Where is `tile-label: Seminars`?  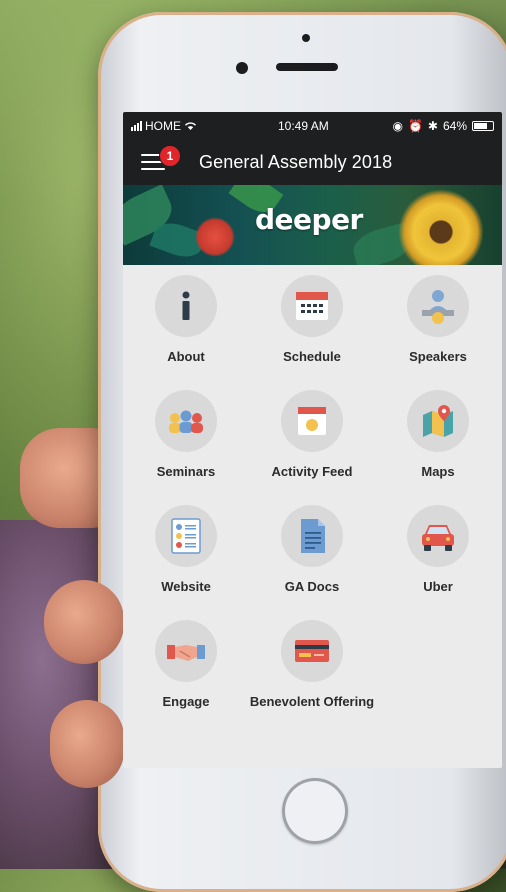
tile-label: Seminars is located at coordinates (186, 471).